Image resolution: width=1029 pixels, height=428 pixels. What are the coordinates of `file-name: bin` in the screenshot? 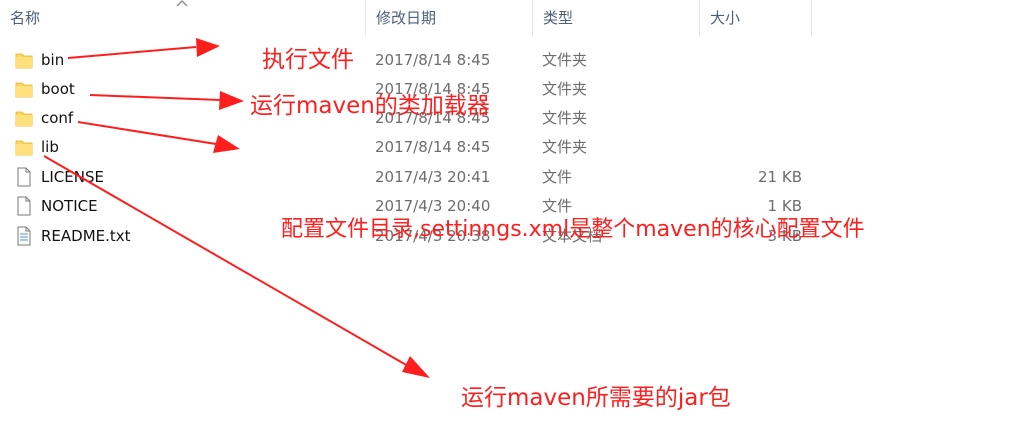 It's located at (53, 60).